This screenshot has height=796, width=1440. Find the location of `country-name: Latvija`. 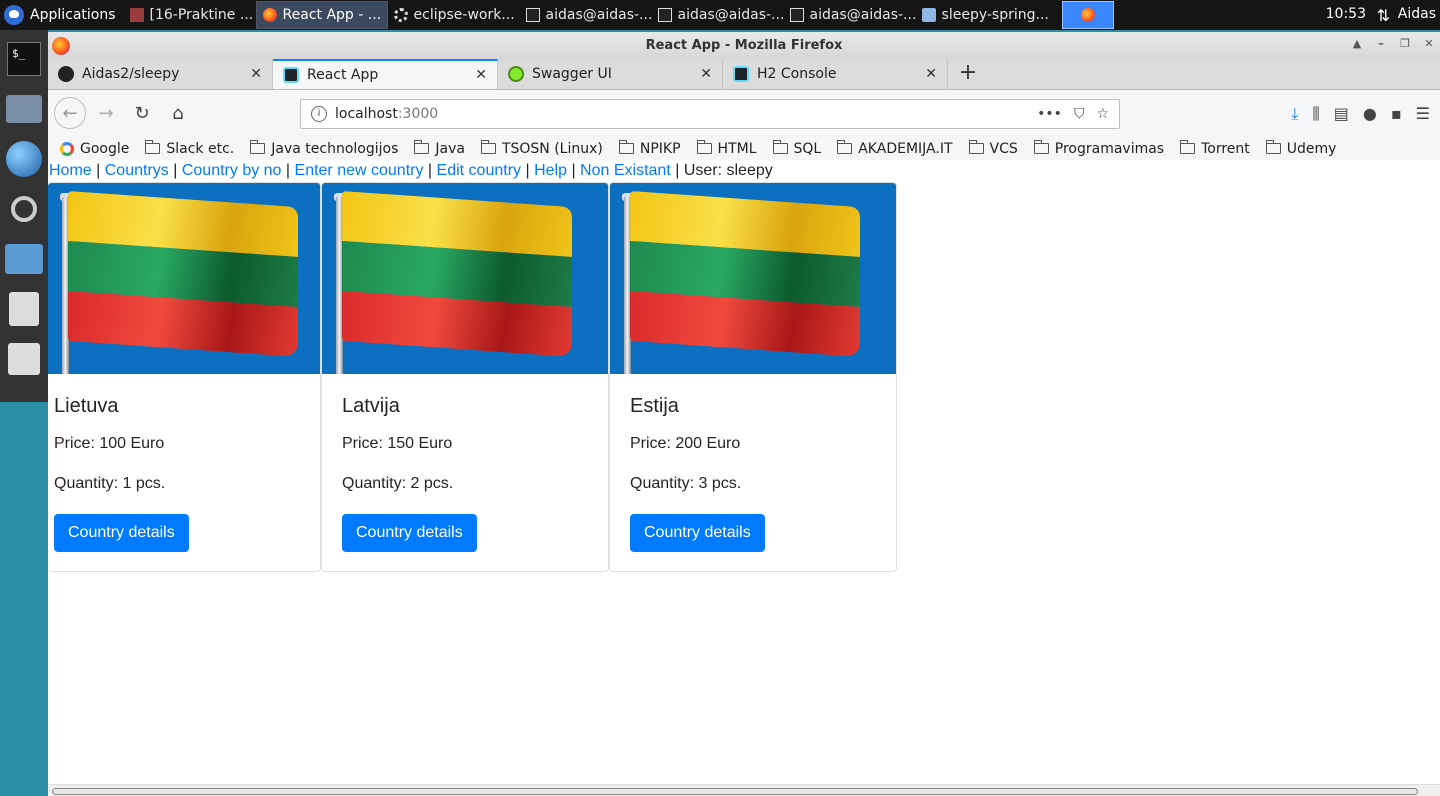

country-name: Latvija is located at coordinates (371, 406).